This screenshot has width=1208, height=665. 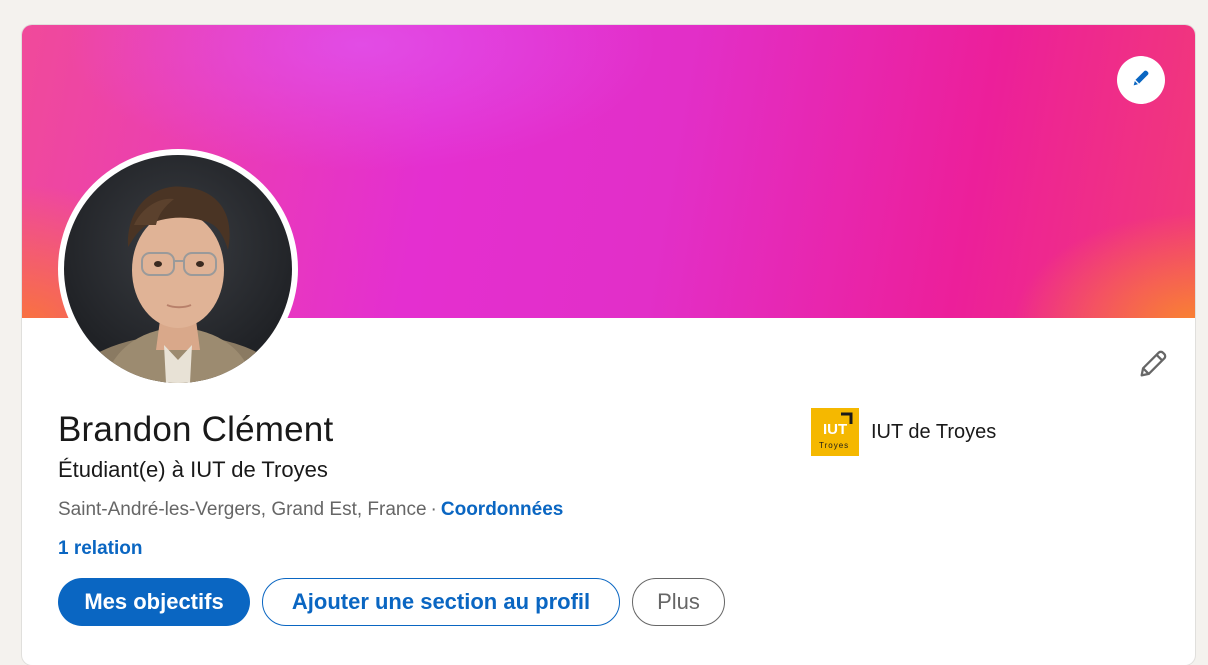 I want to click on school-logo-text: IUT, so click(x=835, y=429).